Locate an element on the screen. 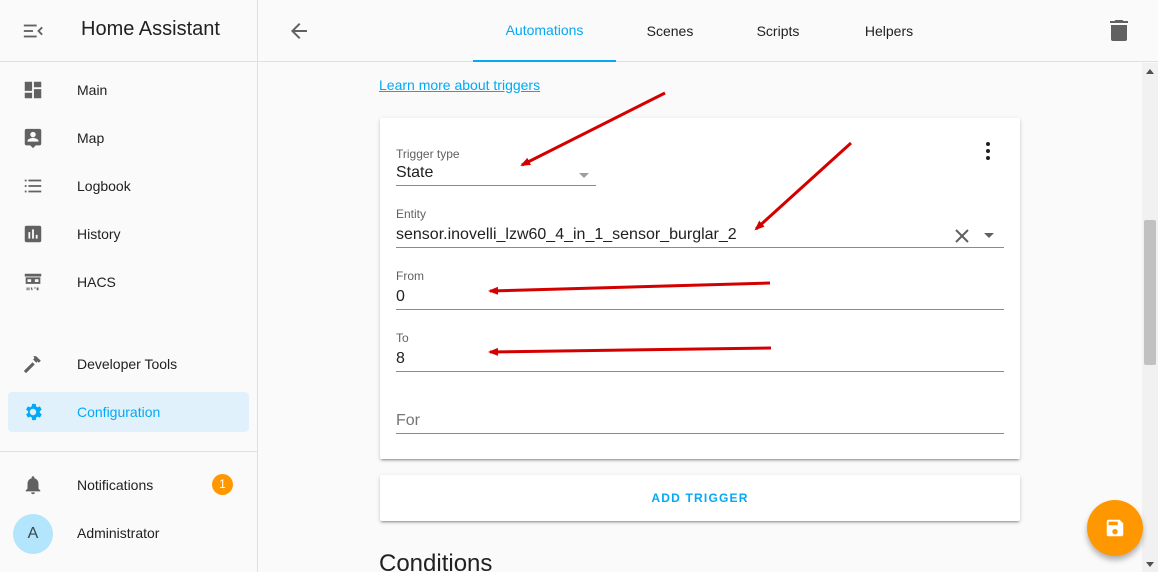 Image resolution: width=1158 pixels, height=572 pixels. sidebar-item-configuration: Configuration is located at coordinates (128, 412).